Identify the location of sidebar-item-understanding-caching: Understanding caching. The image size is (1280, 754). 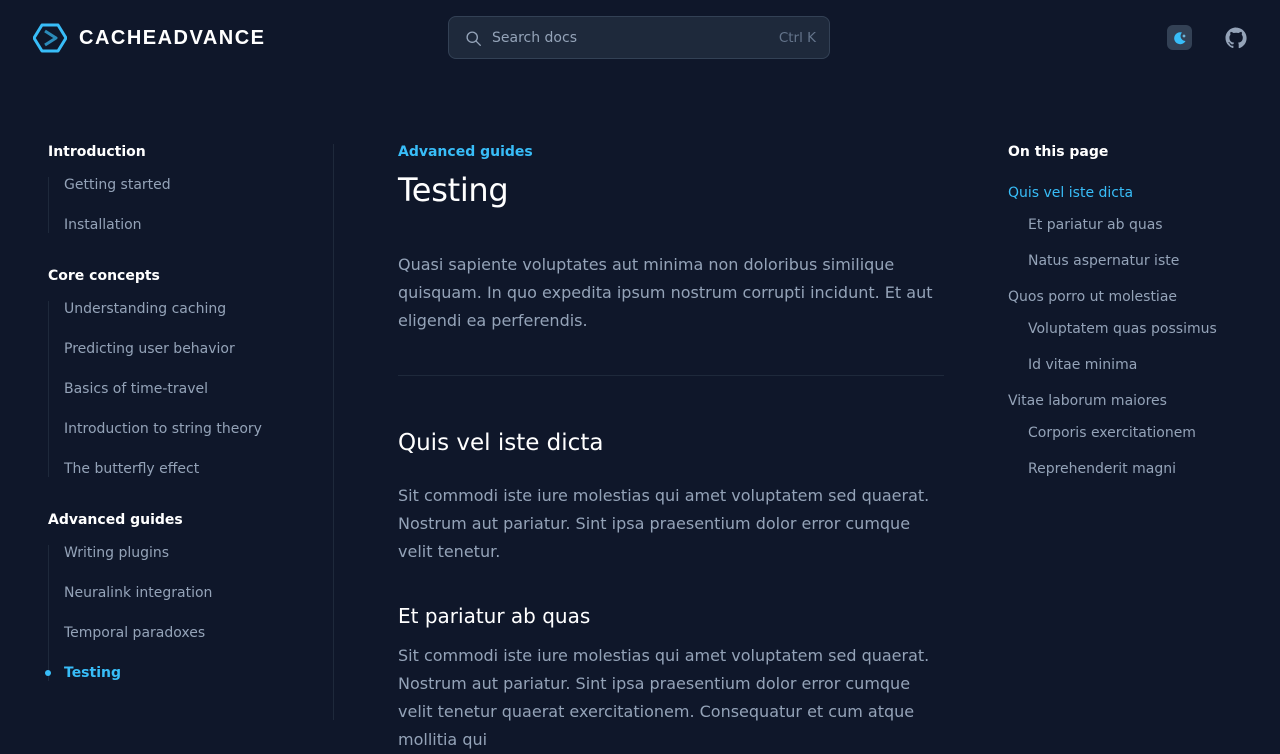
(188, 309).